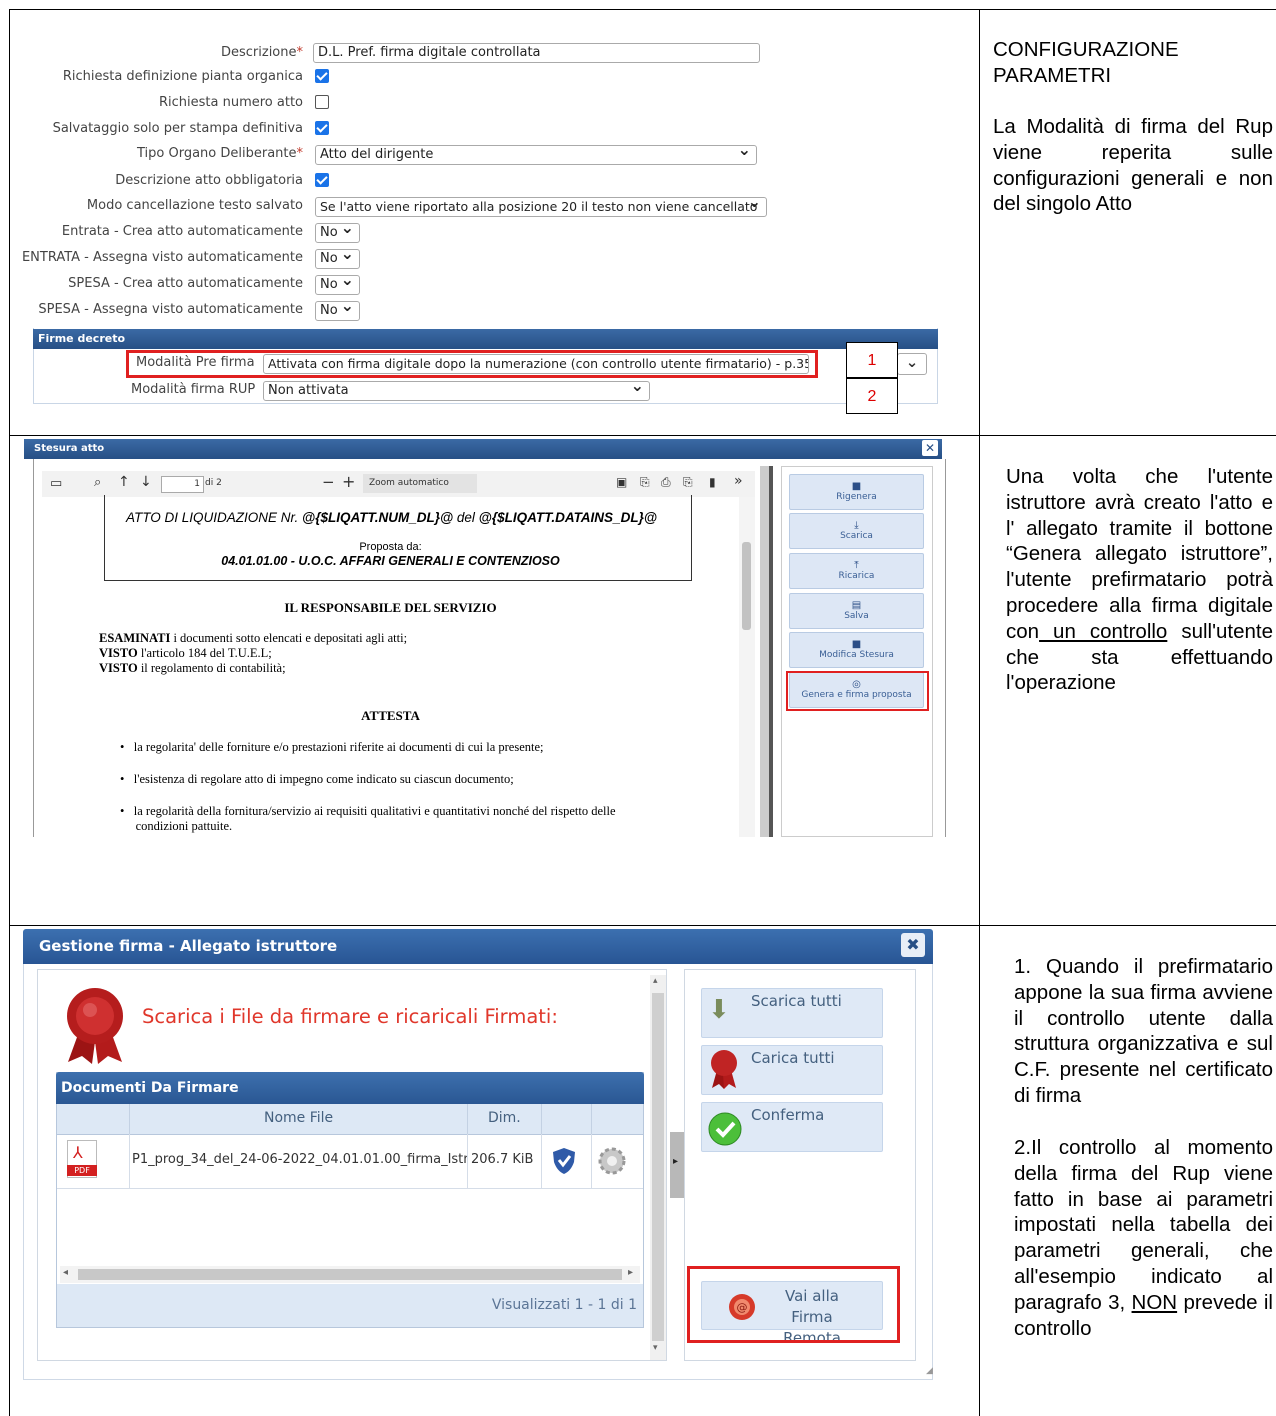 This screenshot has height=1416, width=1276. What do you see at coordinates (929, 1371) in the screenshot?
I see `resize-grip-icon: ◢` at bounding box center [929, 1371].